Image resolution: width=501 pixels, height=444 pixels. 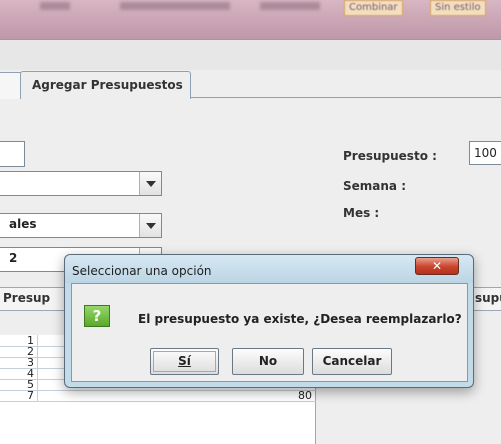 I want to click on tab-divider, so click(x=345, y=97).